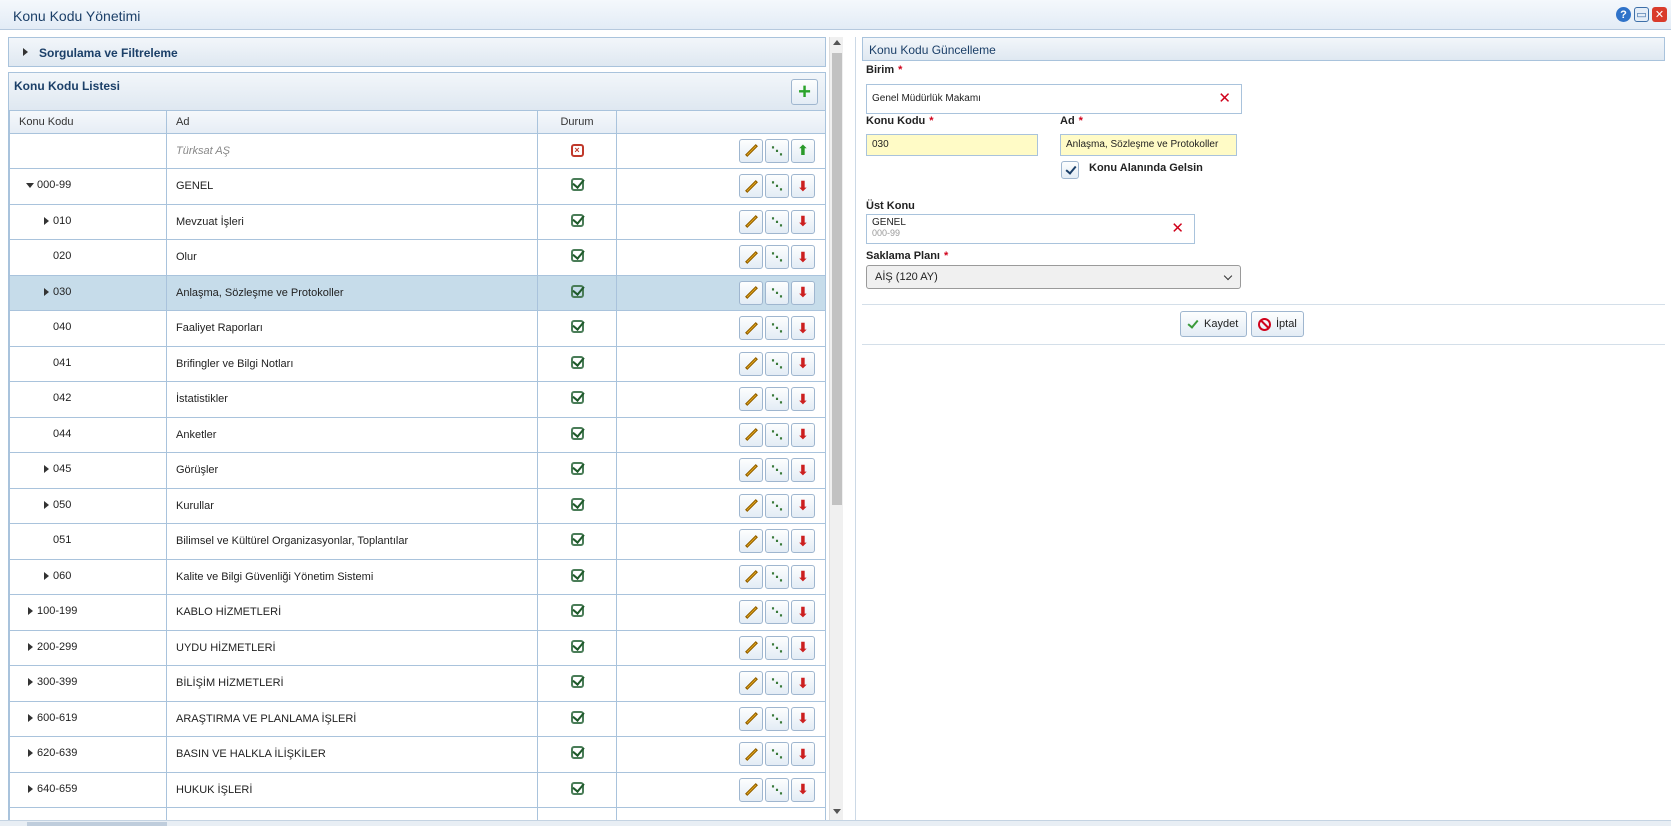 This screenshot has height=826, width=1671. What do you see at coordinates (837, 811) in the screenshot?
I see `scroll-down-icon` at bounding box center [837, 811].